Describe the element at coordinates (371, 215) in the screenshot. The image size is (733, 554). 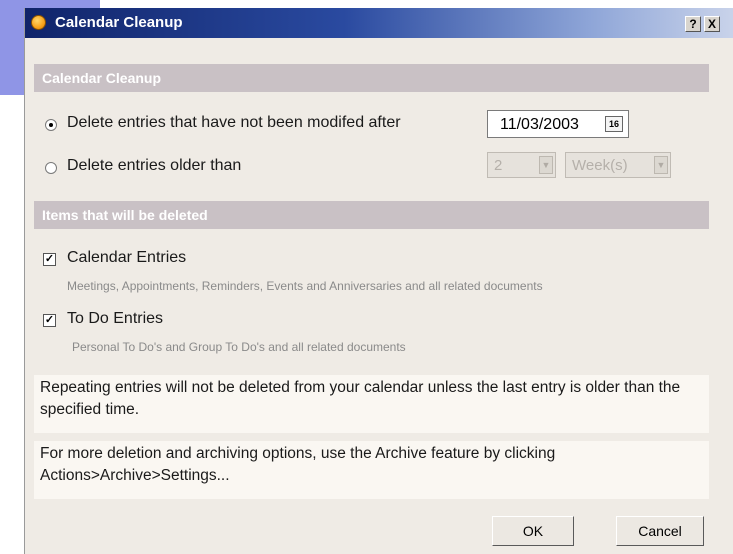
I see `items-section-header: Items that will be deleted` at that location.